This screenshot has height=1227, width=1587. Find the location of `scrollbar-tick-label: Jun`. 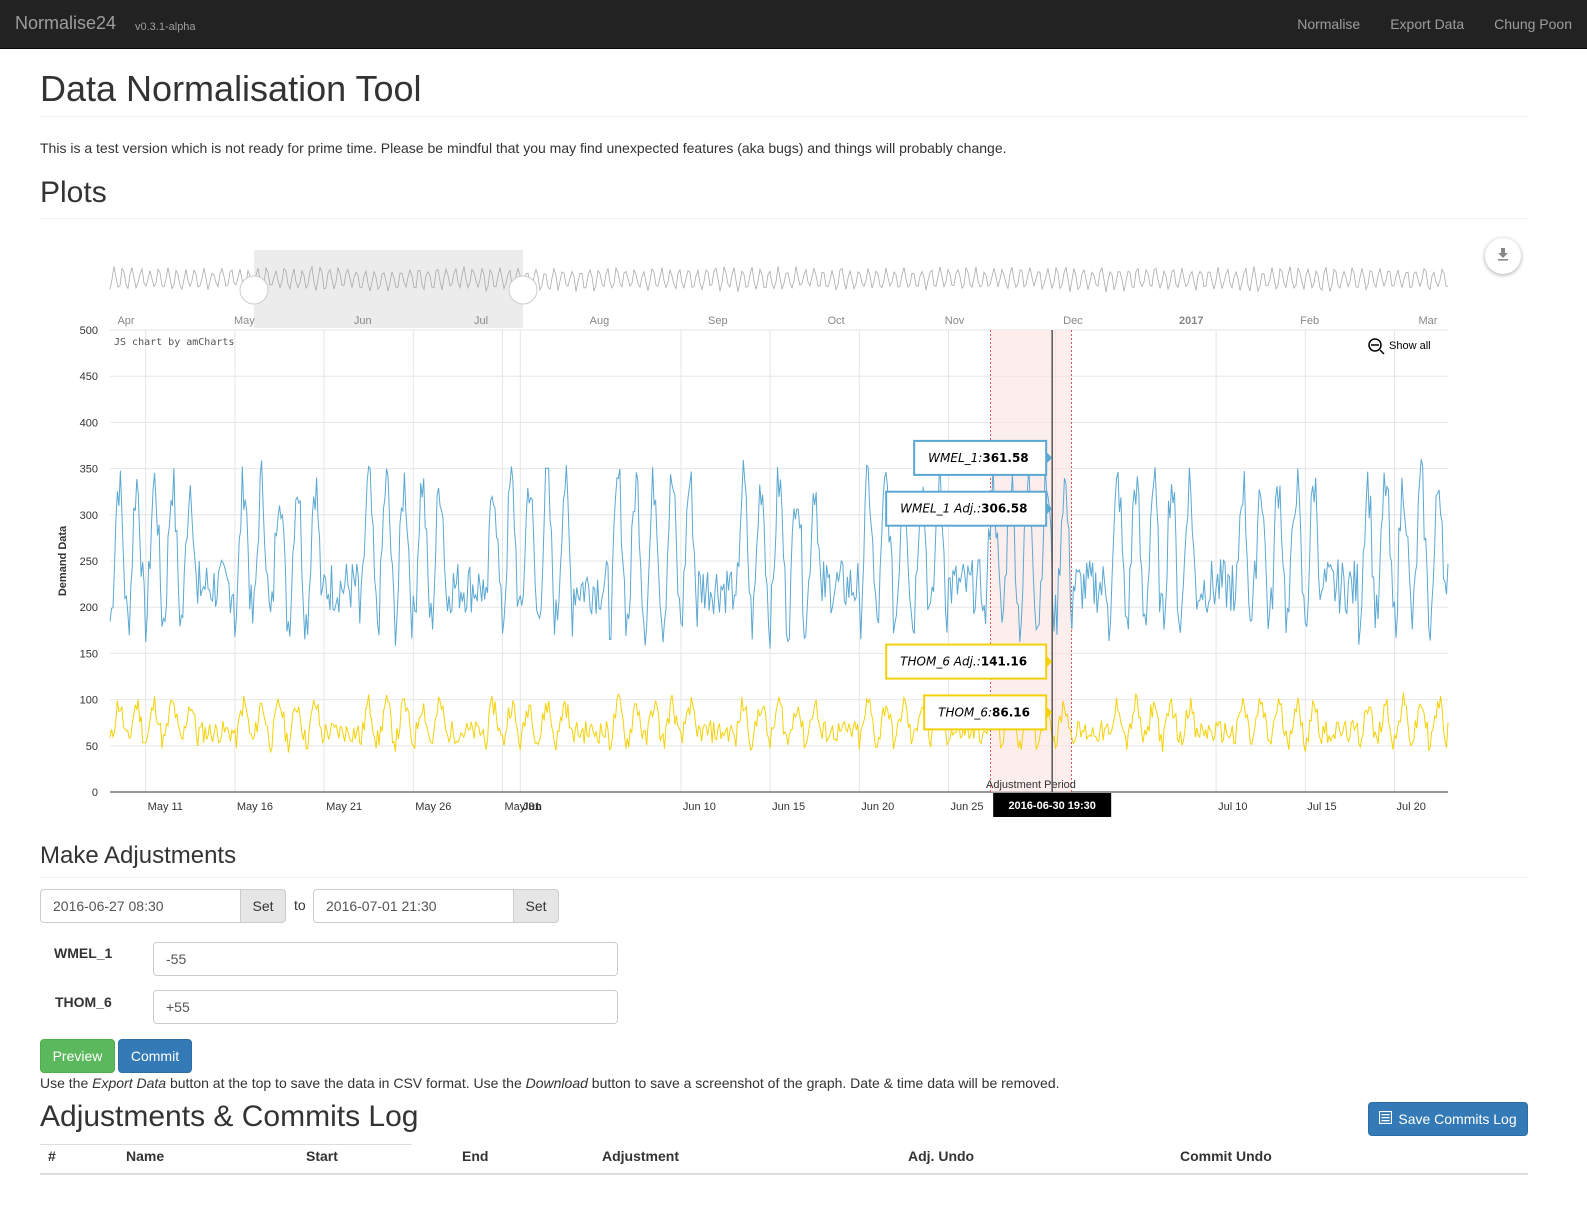

scrollbar-tick-label: Jun is located at coordinates (363, 321).